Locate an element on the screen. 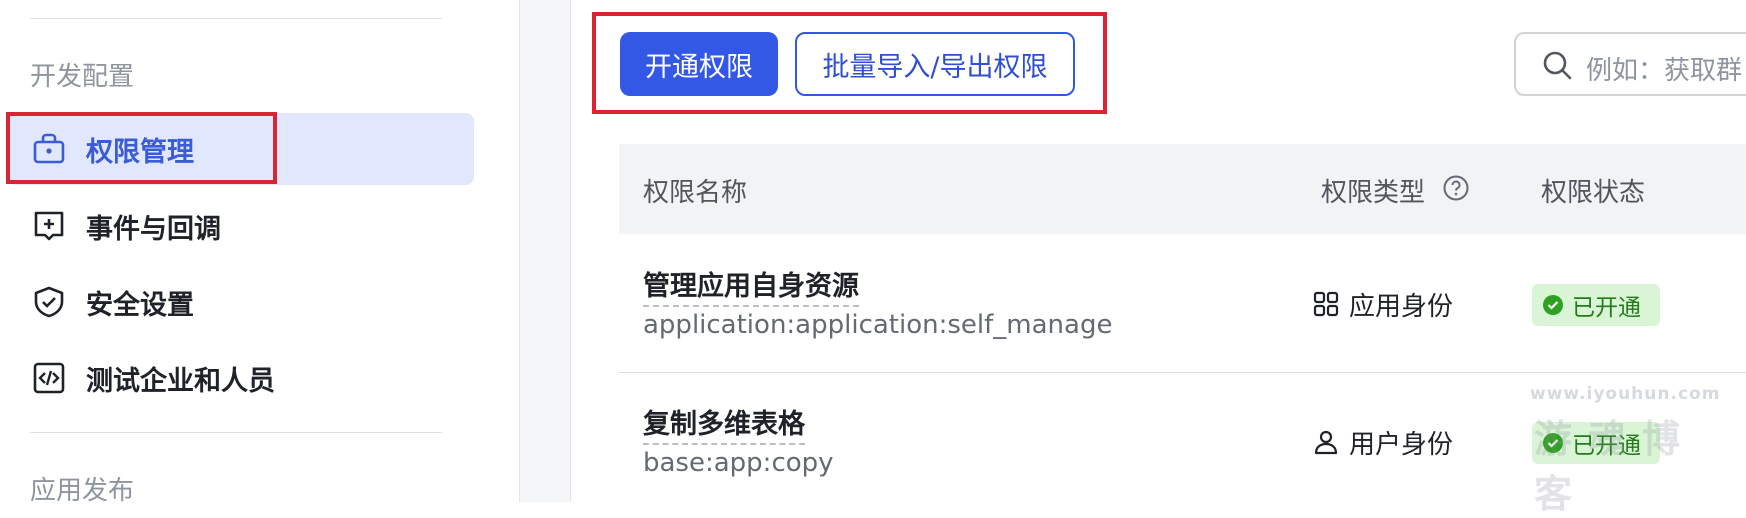 The image size is (1746, 518). search-icon is located at coordinates (1557, 65).